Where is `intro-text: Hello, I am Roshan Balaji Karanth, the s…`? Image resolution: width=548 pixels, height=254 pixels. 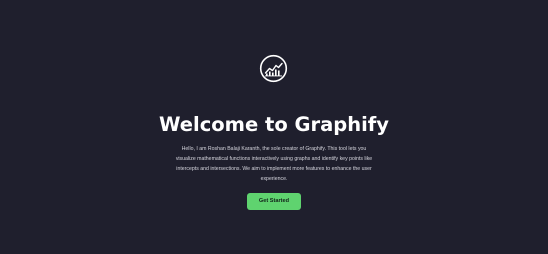 intro-text: Hello, I am Roshan Balaji Karanth, the s… is located at coordinates (274, 164).